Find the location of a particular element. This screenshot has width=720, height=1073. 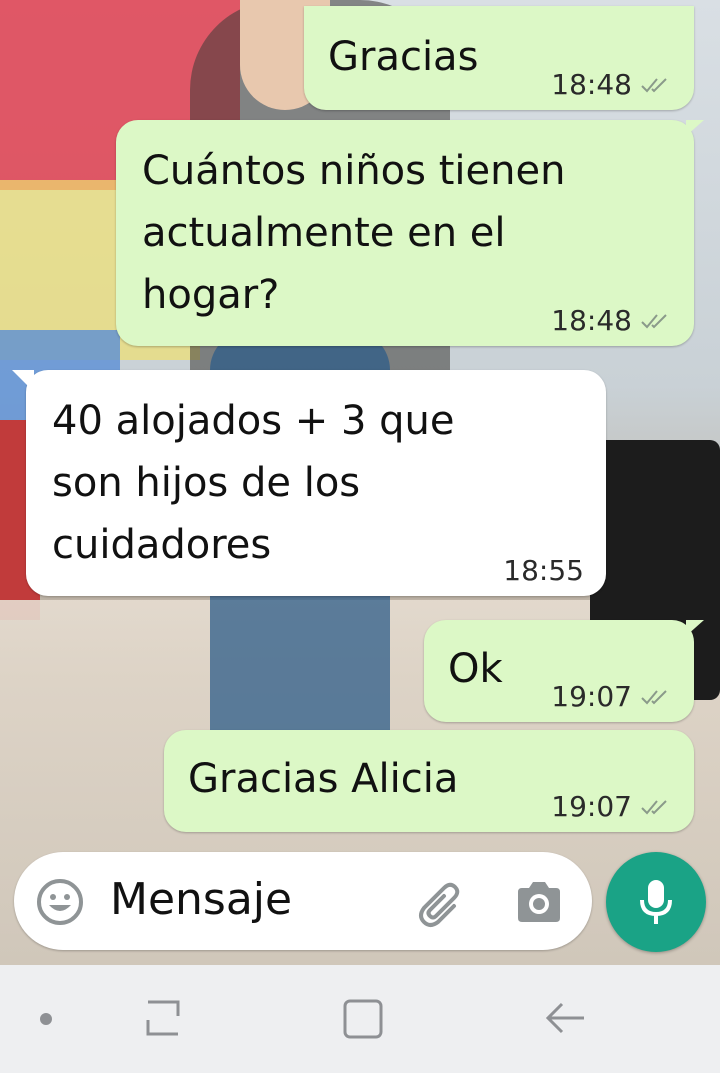

back-icon is located at coordinates (565, 1018).